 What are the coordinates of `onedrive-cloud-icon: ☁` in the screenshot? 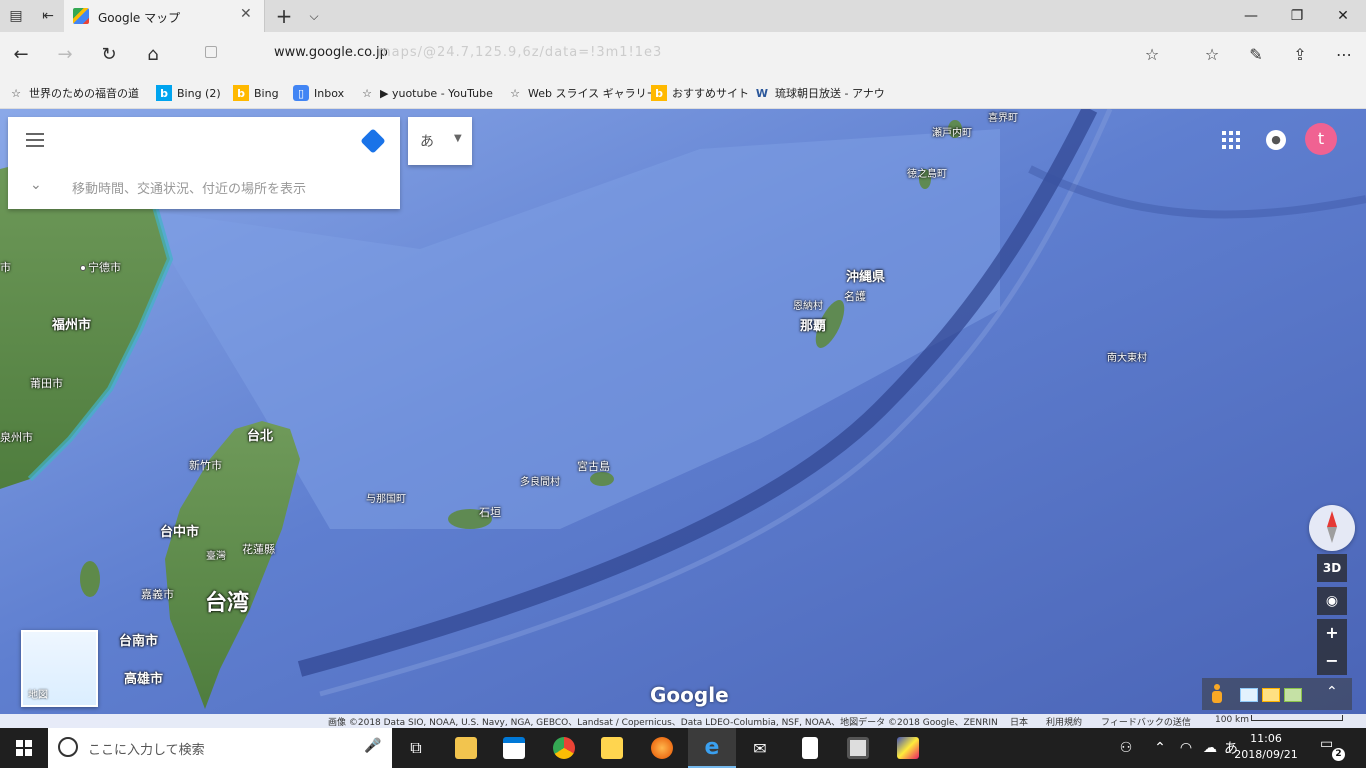 It's located at (1210, 748).